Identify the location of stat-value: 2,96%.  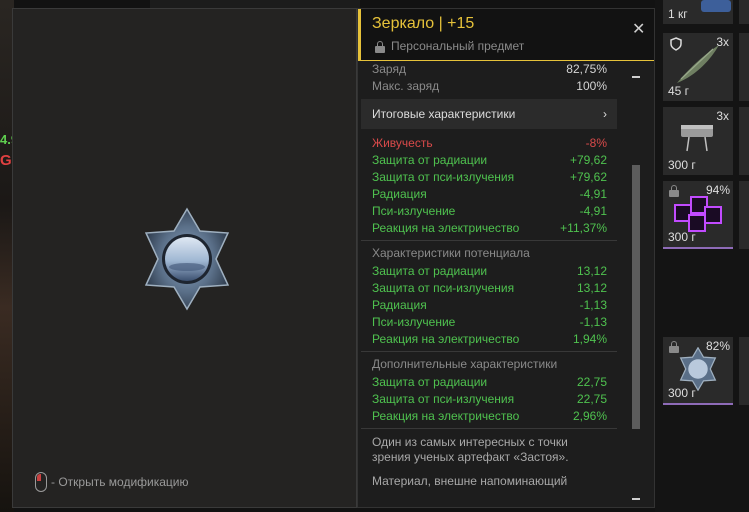
(589, 416).